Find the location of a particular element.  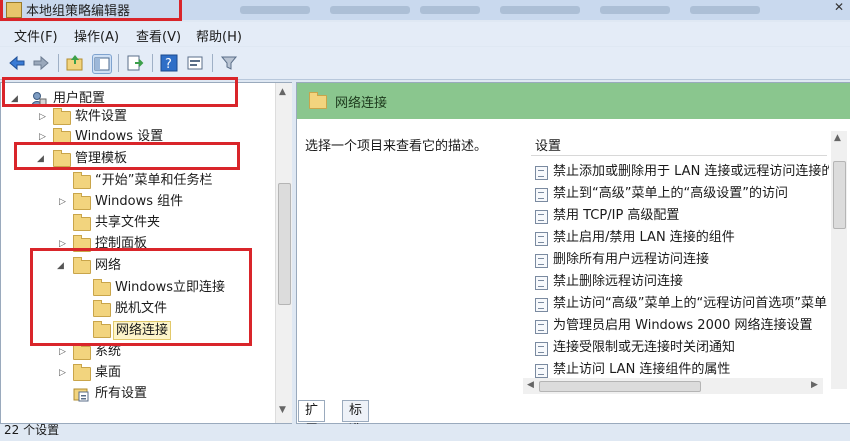

highlight-box-network is located at coordinates (141, 297).